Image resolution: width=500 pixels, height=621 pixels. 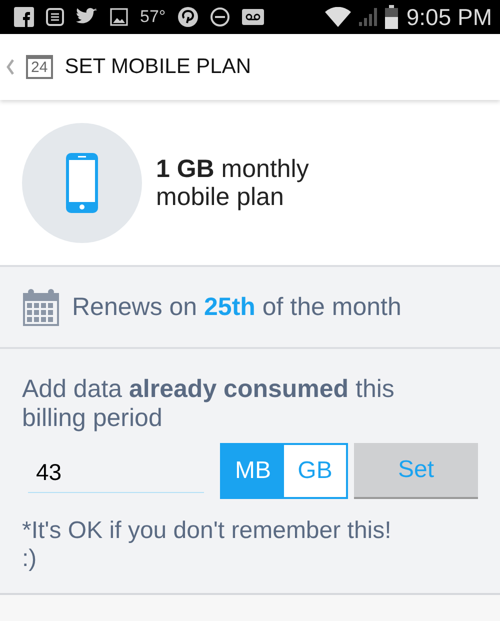 I want to click on wifi-icon, so click(x=338, y=17).